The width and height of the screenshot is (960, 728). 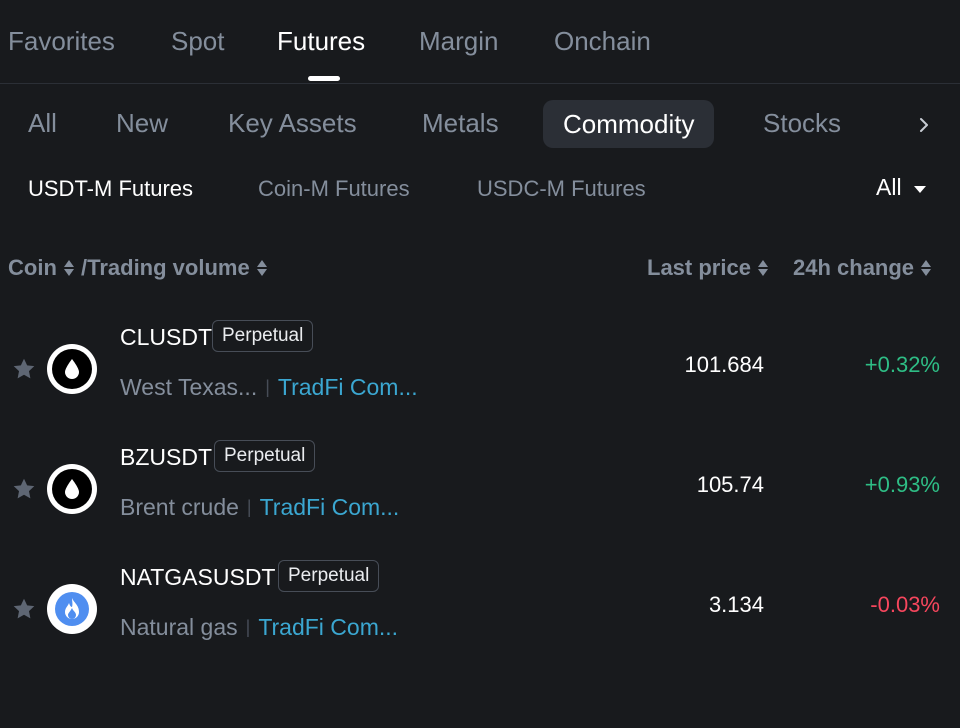 What do you see at coordinates (902, 364) in the screenshot?
I see `change-24h: +0.32%` at bounding box center [902, 364].